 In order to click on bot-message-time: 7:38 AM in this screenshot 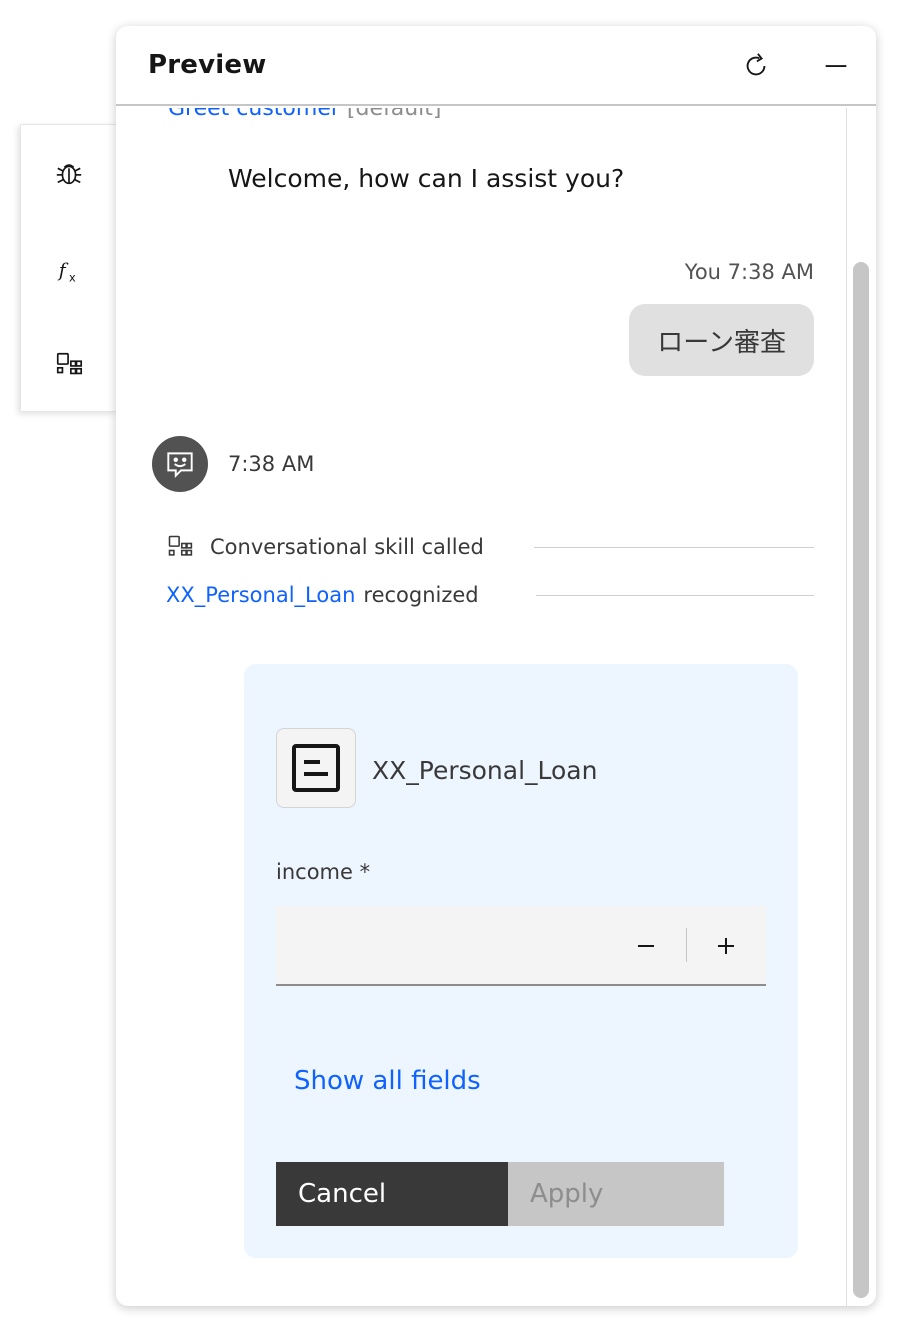, I will do `click(271, 464)`.